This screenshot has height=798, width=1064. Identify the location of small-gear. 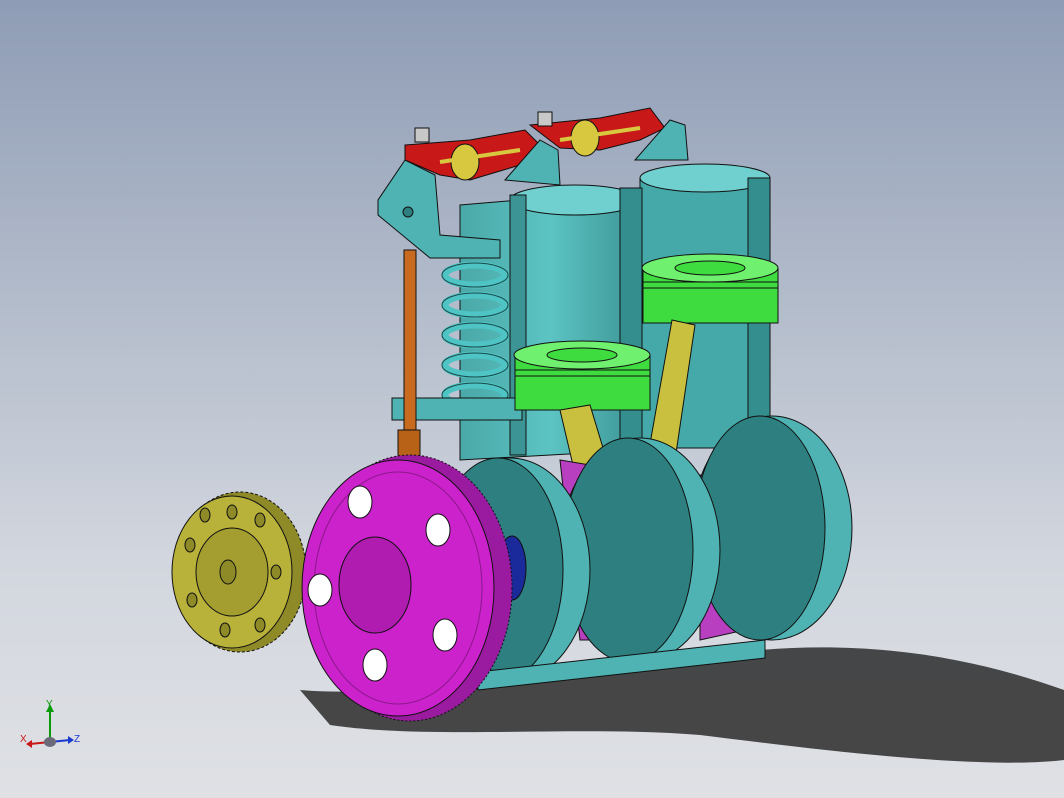
(239, 572).